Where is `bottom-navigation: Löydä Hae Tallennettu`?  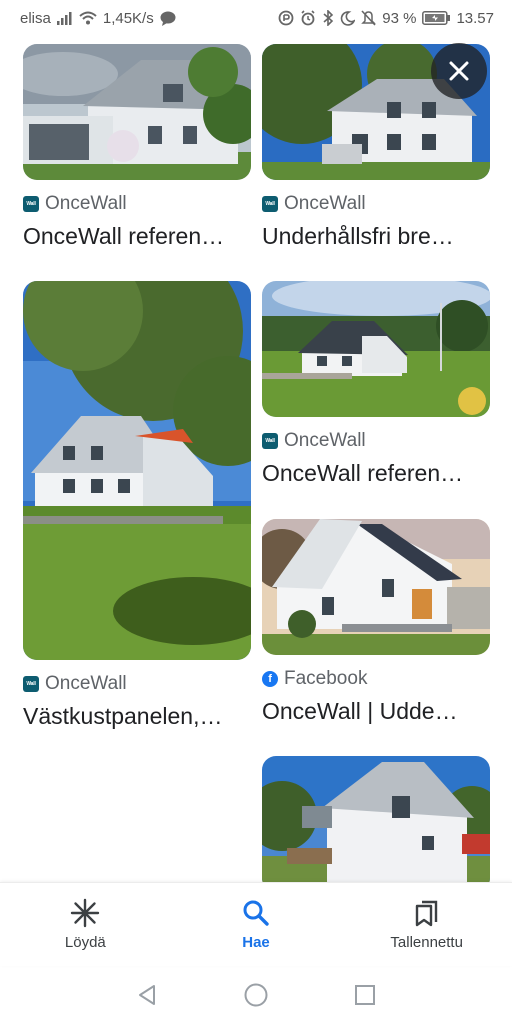
bottom-navigation: Löydä Hae Tallennettu is located at coordinates (256, 924).